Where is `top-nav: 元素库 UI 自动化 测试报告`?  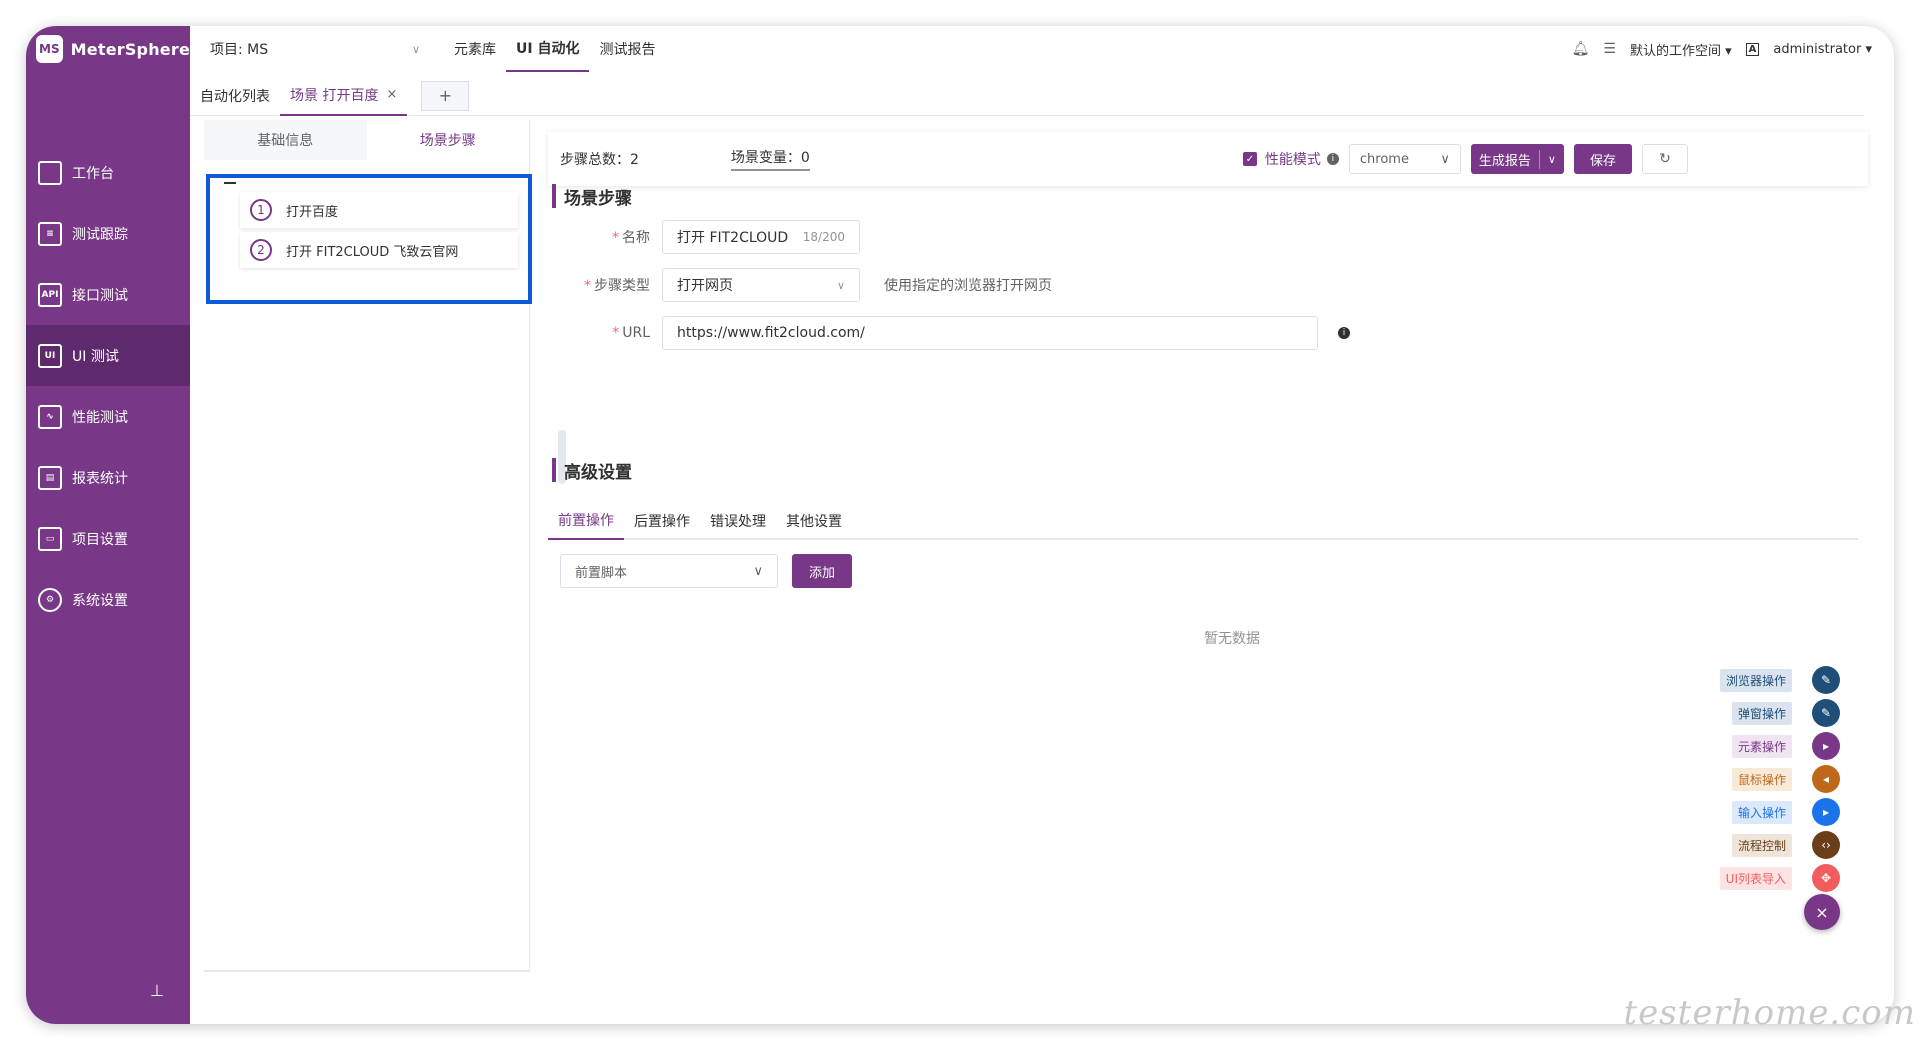
top-nav: 元素库 UI 自动化 测试报告 is located at coordinates (554, 49).